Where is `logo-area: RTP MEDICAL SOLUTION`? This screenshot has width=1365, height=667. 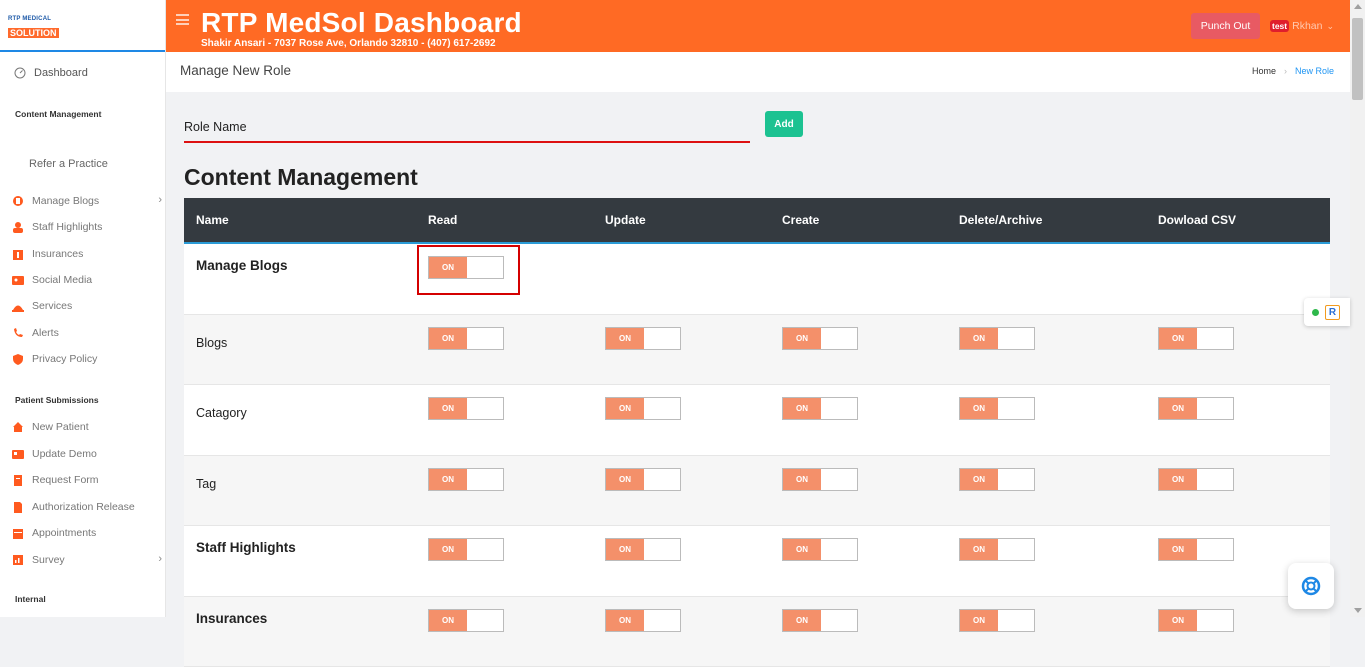
logo-area: RTP MEDICAL SOLUTION is located at coordinates (82, 26).